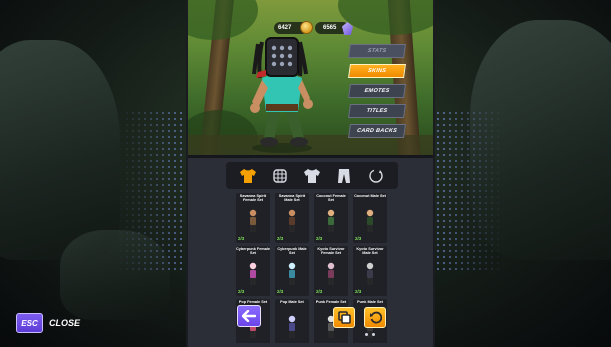  I want to click on menu-emotes: EMOTES, so click(377, 91).